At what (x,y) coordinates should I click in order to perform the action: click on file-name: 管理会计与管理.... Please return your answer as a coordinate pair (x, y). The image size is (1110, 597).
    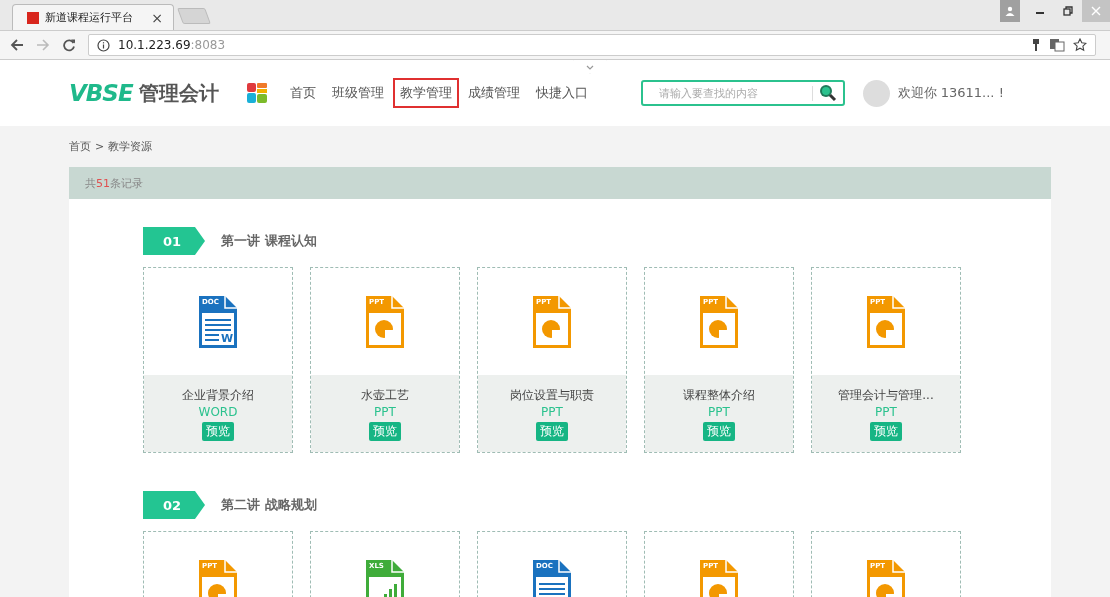
    Looking at the image, I should click on (886, 395).